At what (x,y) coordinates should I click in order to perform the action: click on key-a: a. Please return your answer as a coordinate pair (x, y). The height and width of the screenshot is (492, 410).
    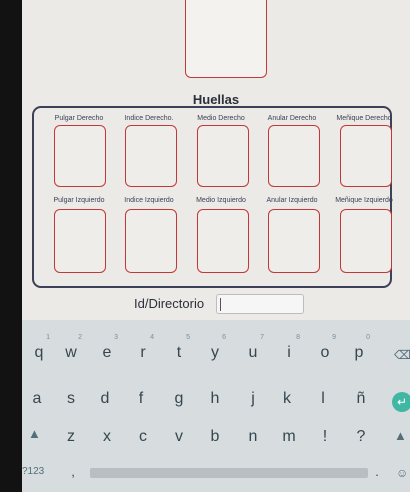
    Looking at the image, I should click on (37, 399).